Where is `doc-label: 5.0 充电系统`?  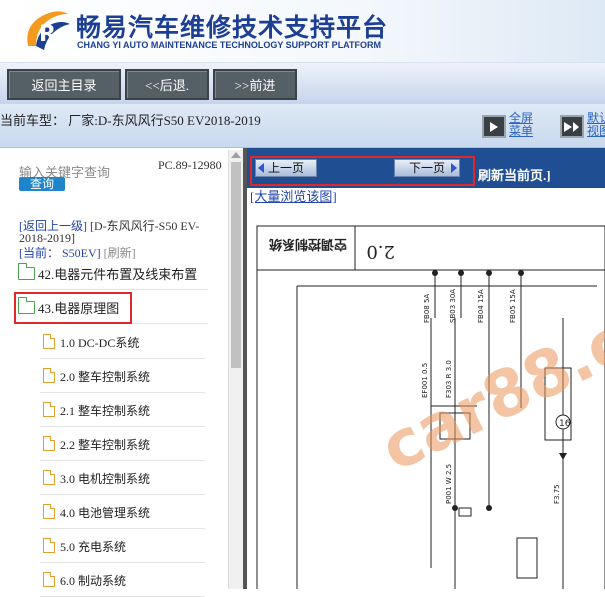 doc-label: 5.0 充电系统 is located at coordinates (93, 547).